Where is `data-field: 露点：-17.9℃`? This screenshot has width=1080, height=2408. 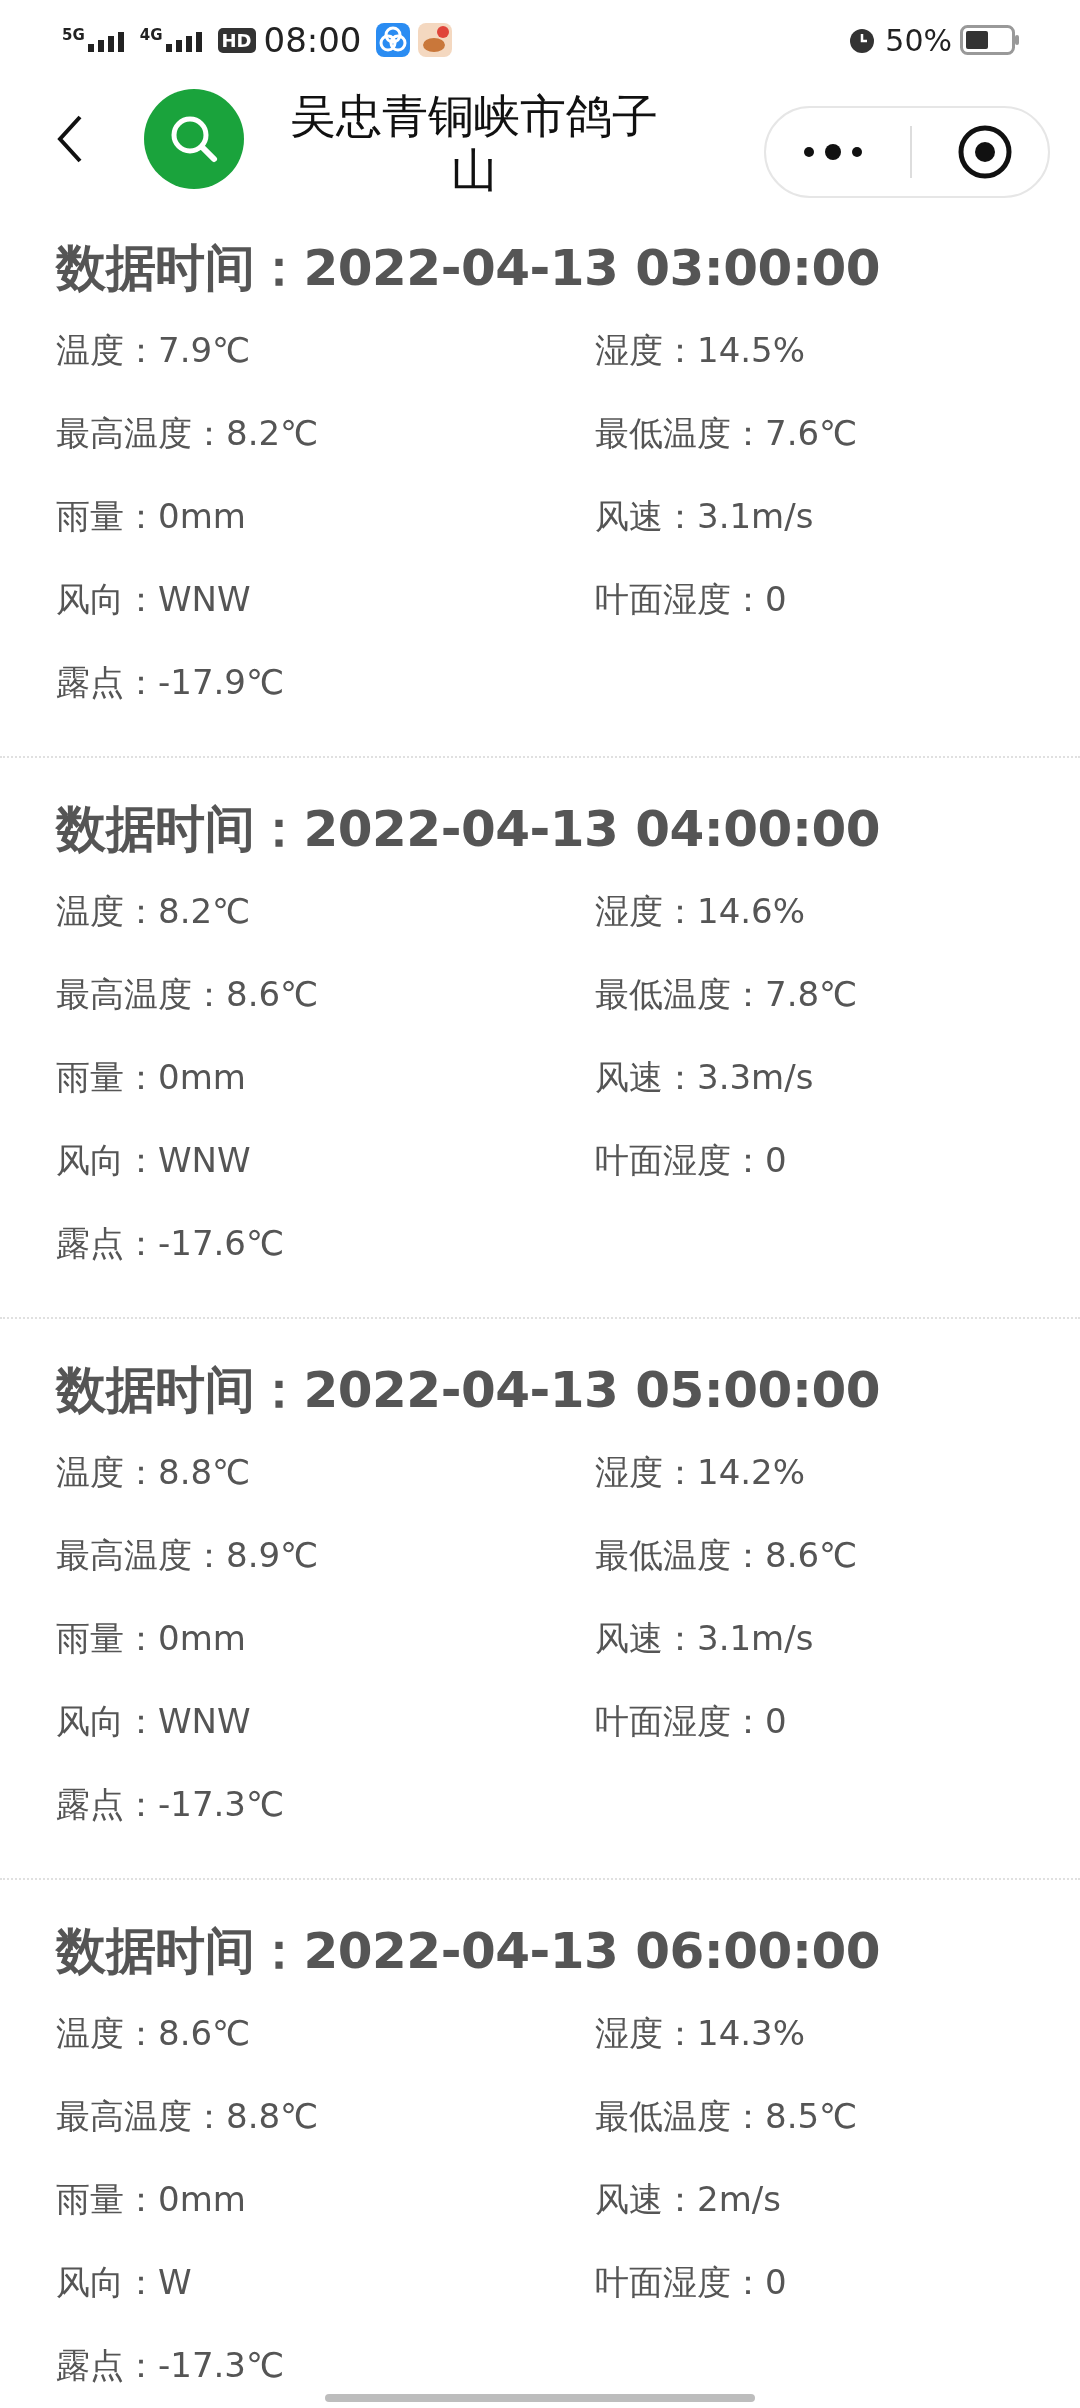 data-field: 露点：-17.9℃ is located at coordinates (170, 682).